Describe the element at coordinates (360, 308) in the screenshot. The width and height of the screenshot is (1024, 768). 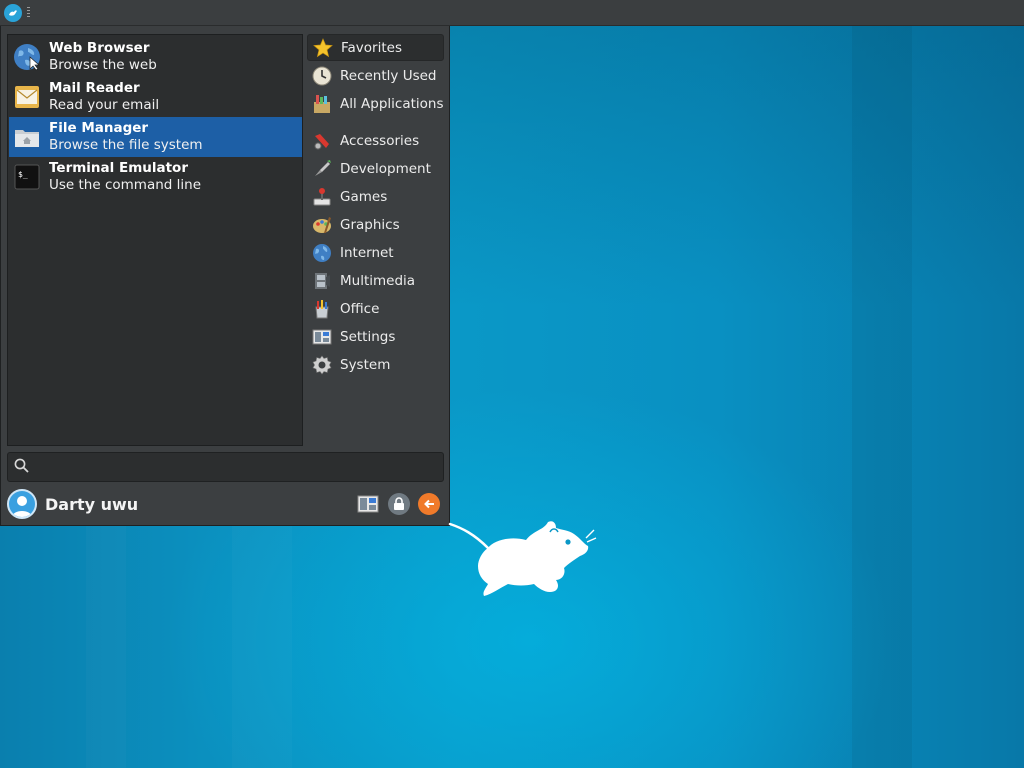
I see `category-label: Office` at that location.